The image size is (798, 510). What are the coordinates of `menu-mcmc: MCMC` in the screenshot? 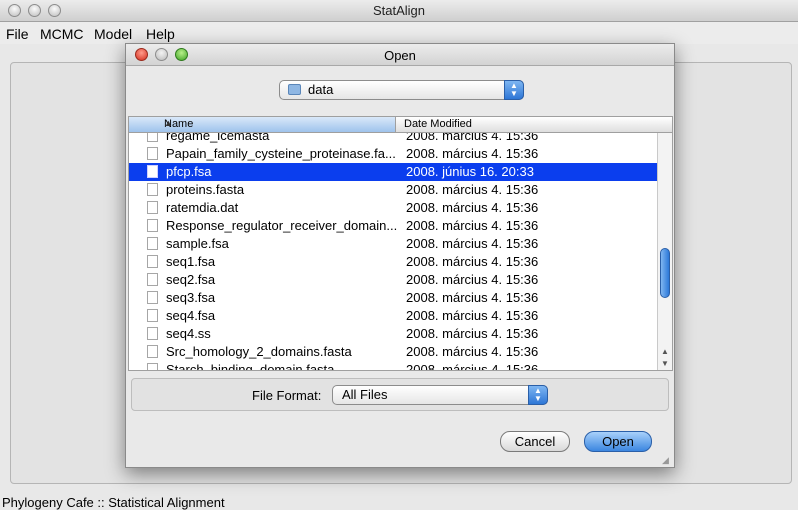 It's located at (62, 34).